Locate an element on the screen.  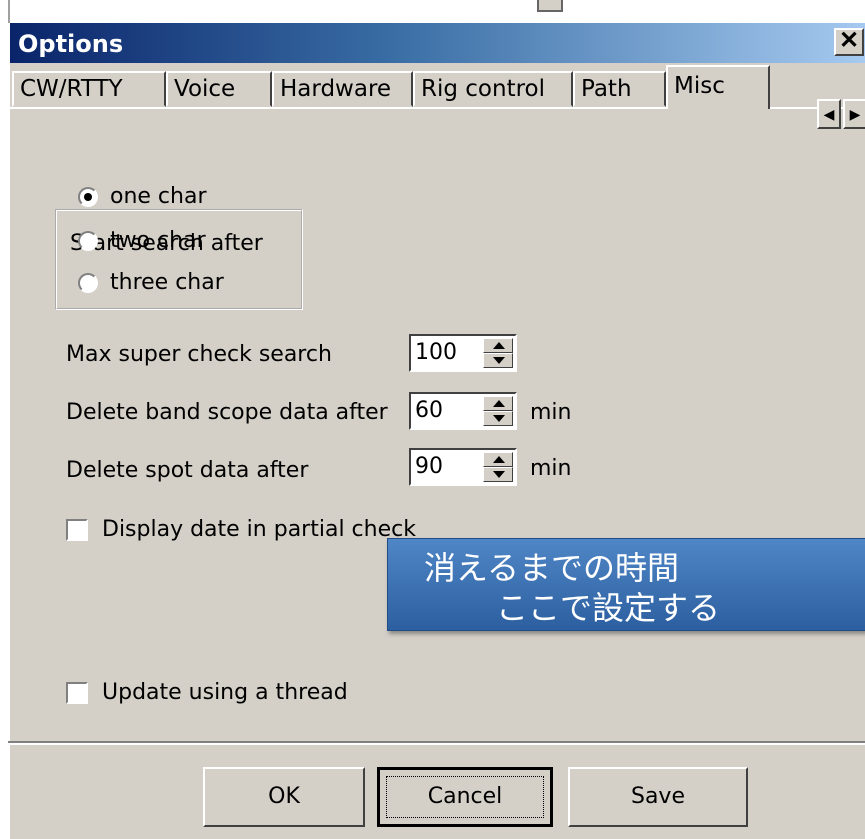
window-title: Options is located at coordinates (71, 44).